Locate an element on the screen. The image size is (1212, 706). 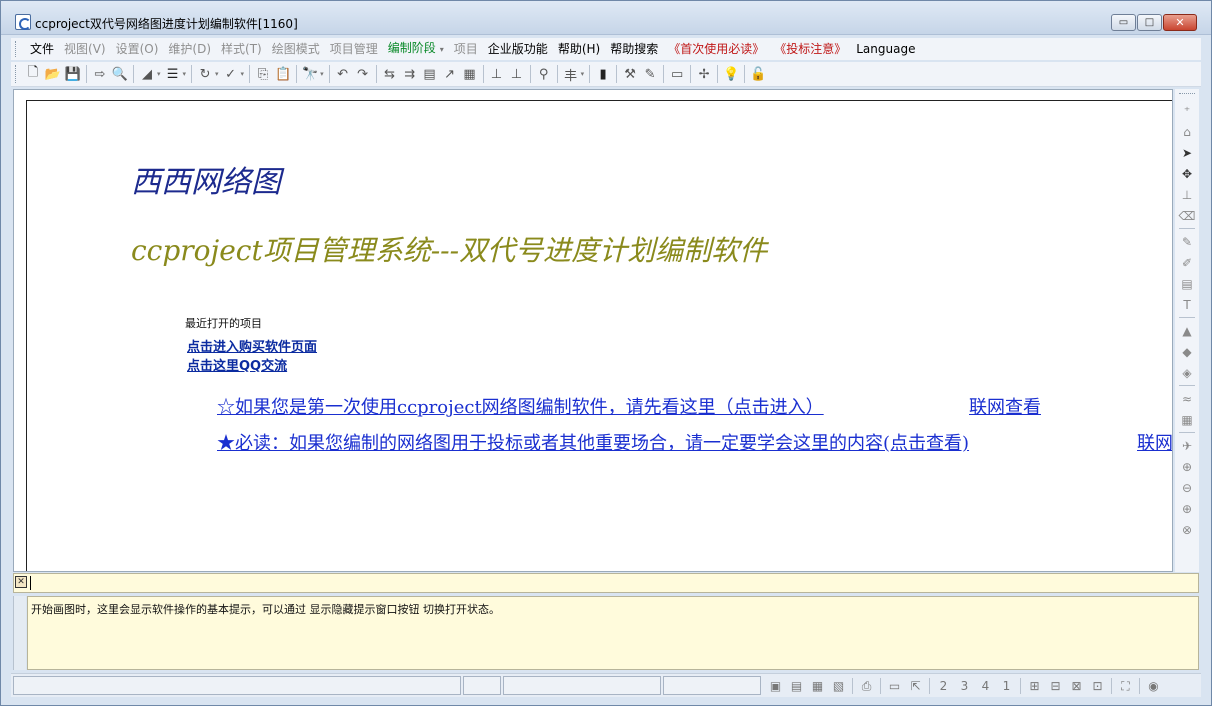
check-icon: ✓ is located at coordinates (231, 74).